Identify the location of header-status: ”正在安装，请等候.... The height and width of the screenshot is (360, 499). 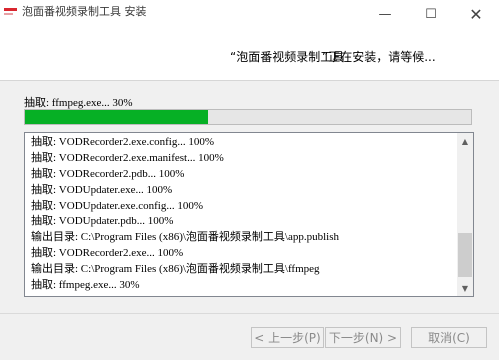
(379, 57).